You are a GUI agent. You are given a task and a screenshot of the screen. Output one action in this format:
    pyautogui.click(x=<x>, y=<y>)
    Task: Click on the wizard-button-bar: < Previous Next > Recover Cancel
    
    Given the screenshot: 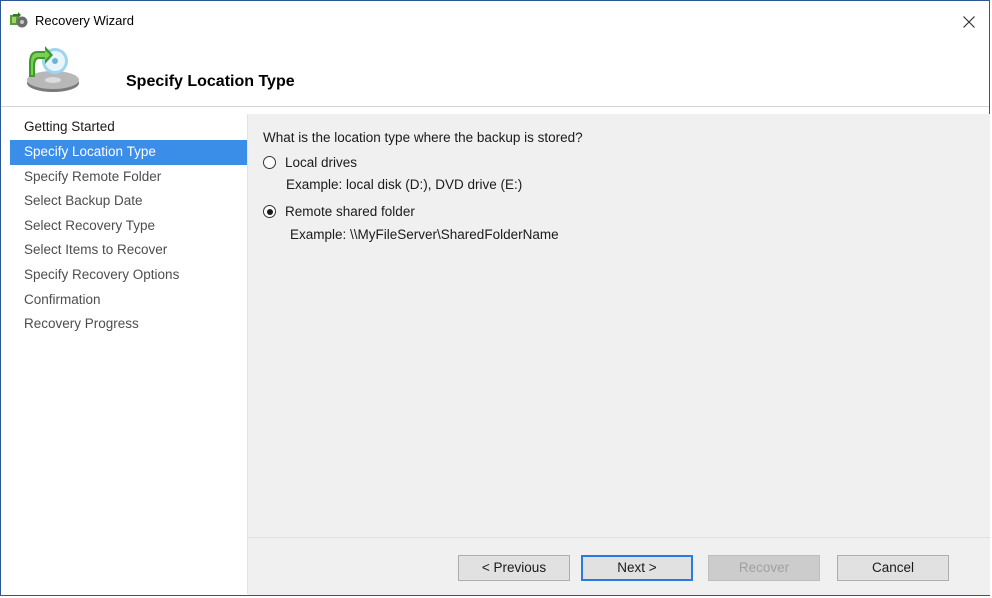 What is the action you would take?
    pyautogui.click(x=619, y=566)
    